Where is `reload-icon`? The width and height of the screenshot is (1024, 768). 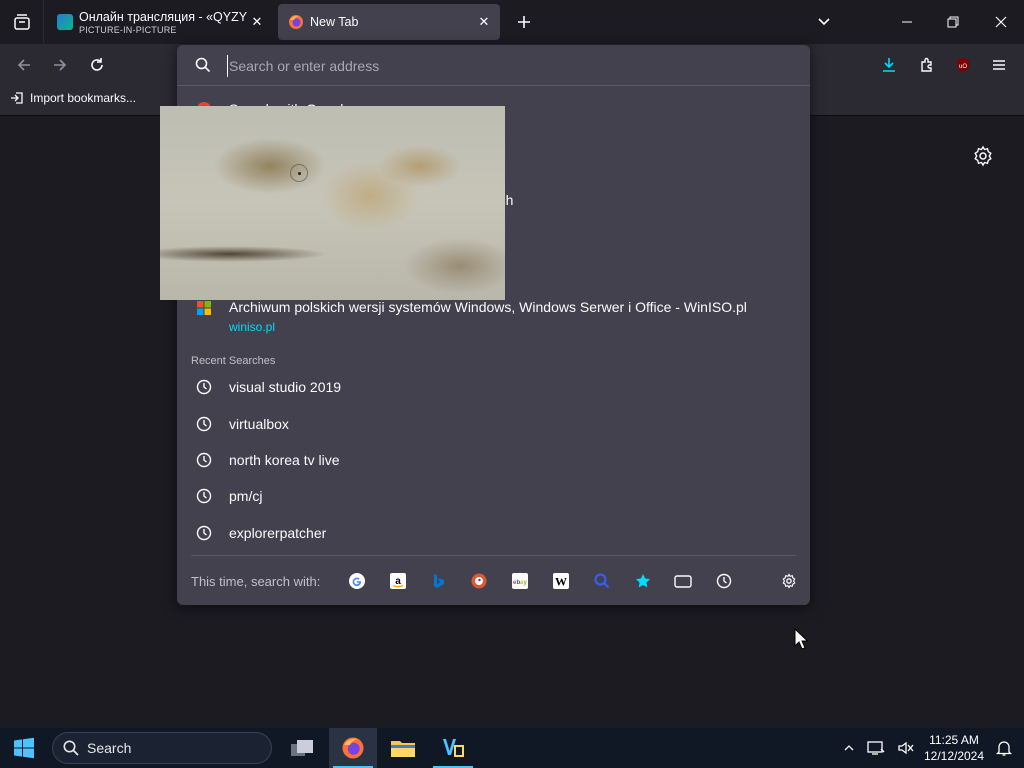
reload-icon is located at coordinates (97, 64).